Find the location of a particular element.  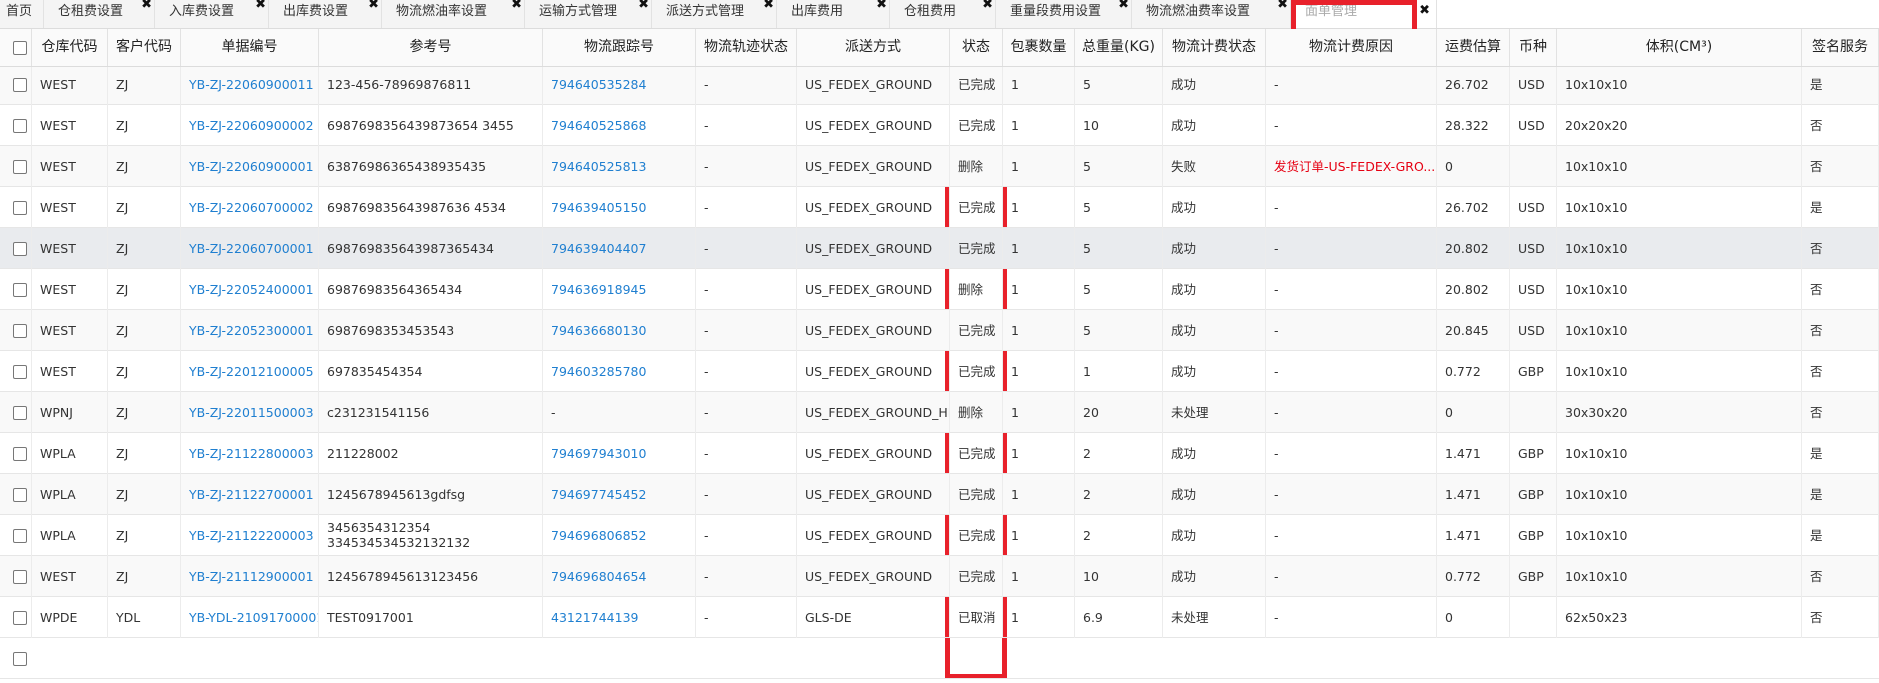

tab-0: 首页 is located at coordinates (22, 14).